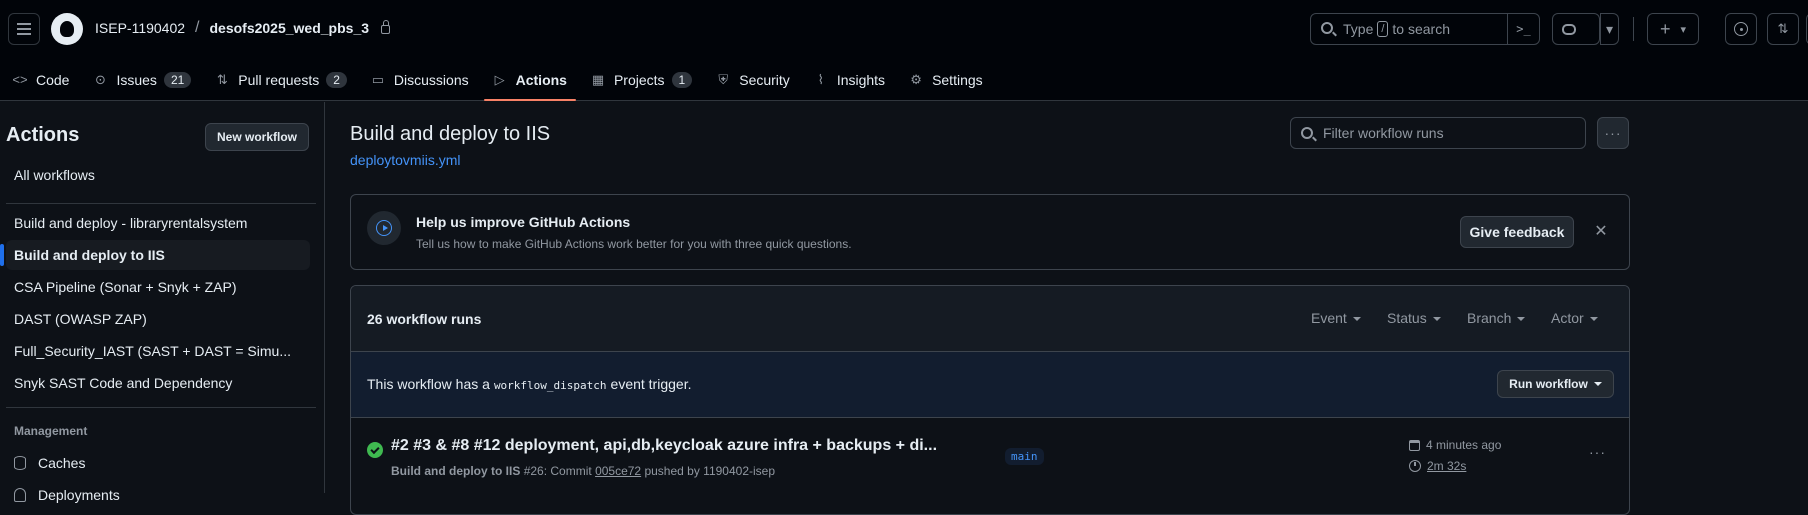 The height and width of the screenshot is (515, 1808). I want to click on run-workflow-label: Run workflow, so click(1548, 384).